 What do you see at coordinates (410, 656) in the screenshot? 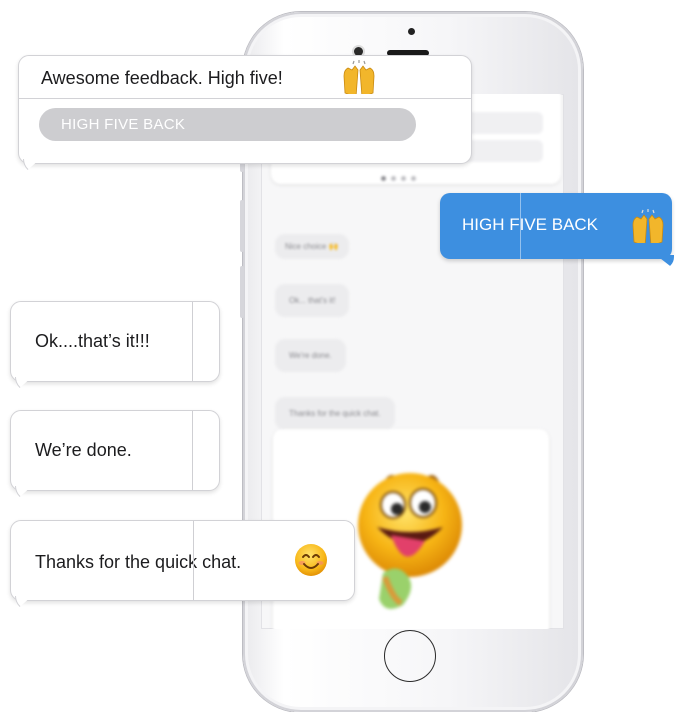
I see `home-button` at bounding box center [410, 656].